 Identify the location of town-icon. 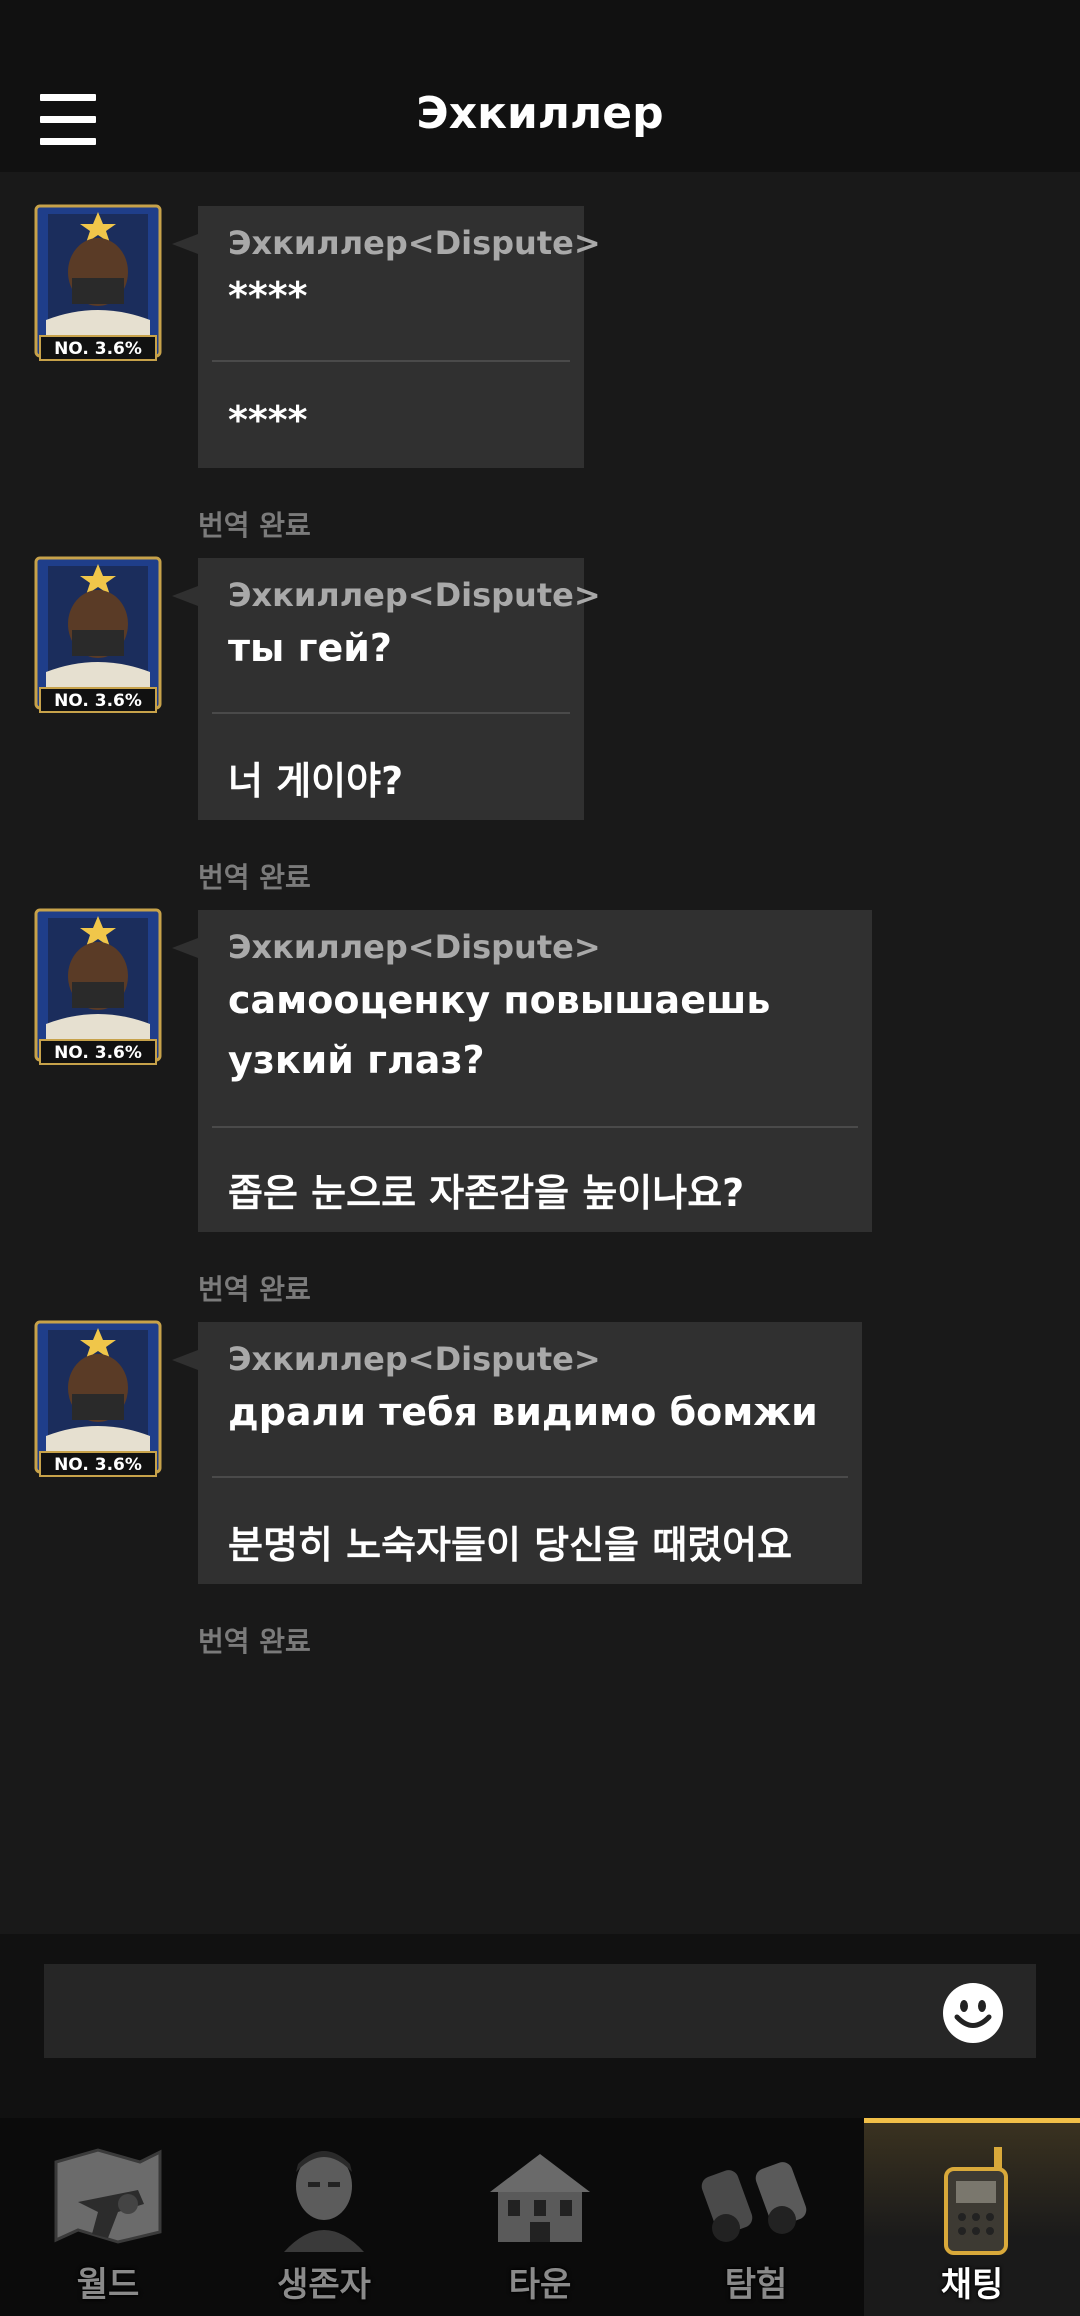
(540, 2198).